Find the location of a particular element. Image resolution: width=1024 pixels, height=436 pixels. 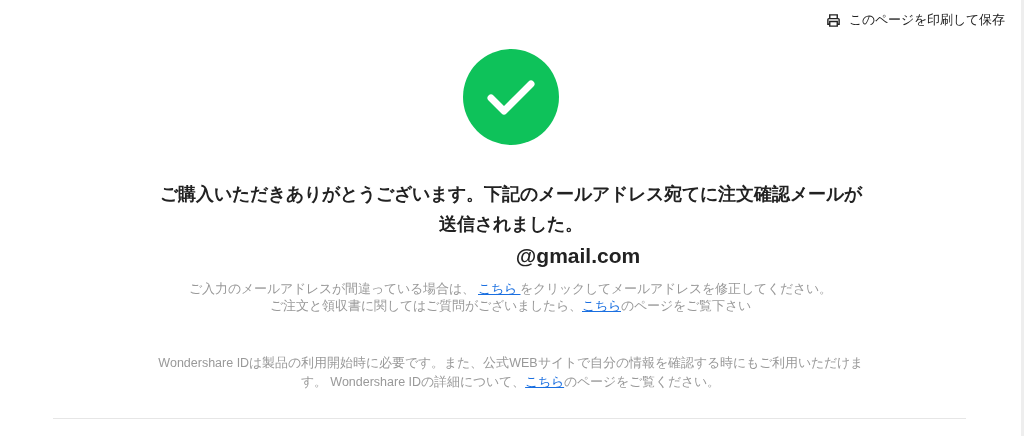

note-text: ご入力のメールアドレスが間違っている場合は、 こちら をクリックしてメールアドレスを修正してください。 is located at coordinates (510, 289).